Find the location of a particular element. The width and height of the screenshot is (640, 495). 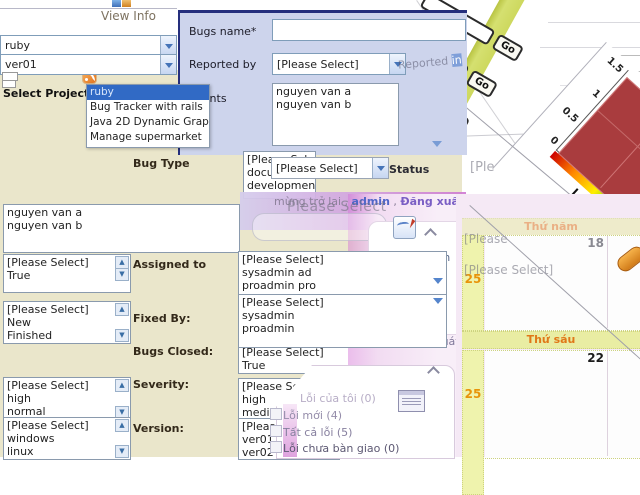

notes-icon is located at coordinates (404, 227).